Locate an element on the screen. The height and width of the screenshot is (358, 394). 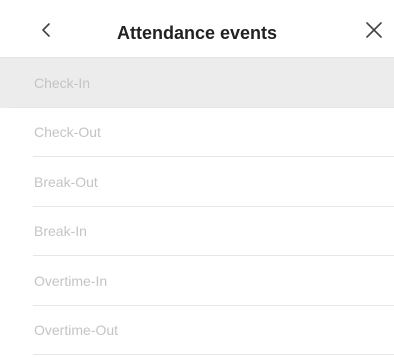
list-item-label: Break-In is located at coordinates (60, 231).